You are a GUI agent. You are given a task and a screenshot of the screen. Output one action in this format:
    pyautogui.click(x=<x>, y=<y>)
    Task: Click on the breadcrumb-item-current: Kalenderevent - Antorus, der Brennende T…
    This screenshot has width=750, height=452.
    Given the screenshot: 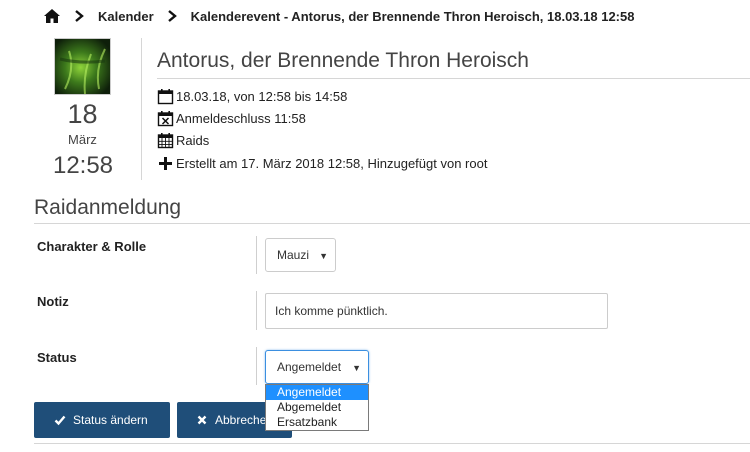 What is the action you would take?
    pyautogui.click(x=412, y=16)
    